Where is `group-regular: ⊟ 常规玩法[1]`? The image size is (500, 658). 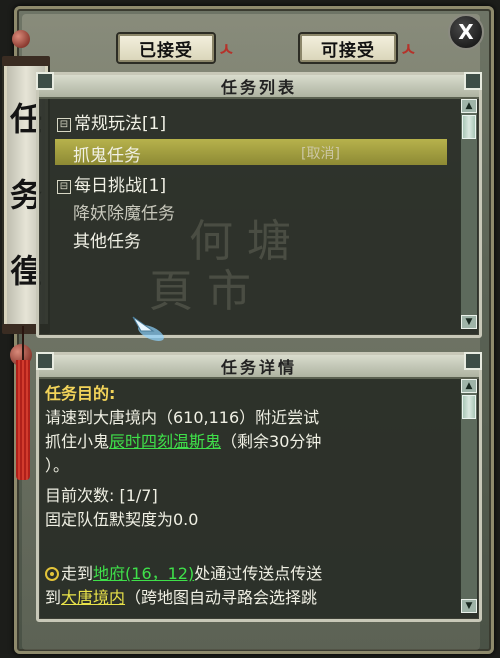 group-regular: ⊟ 常规玩法[1] is located at coordinates (111, 121).